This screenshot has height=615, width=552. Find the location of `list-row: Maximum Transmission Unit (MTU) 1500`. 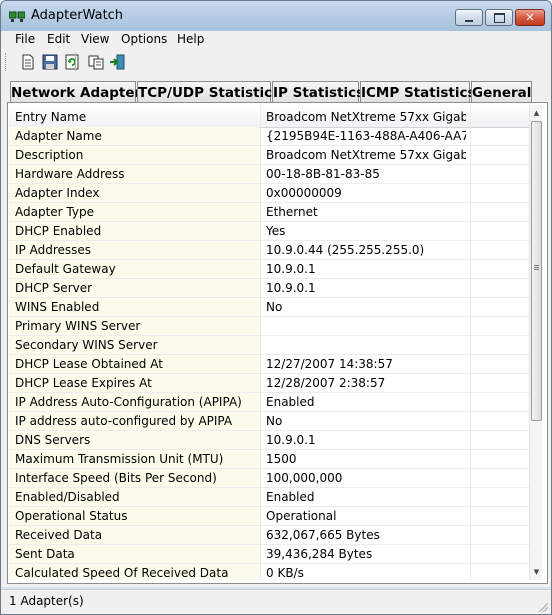

list-row: Maximum Transmission Unit (MTU) 1500 is located at coordinates (269, 459).